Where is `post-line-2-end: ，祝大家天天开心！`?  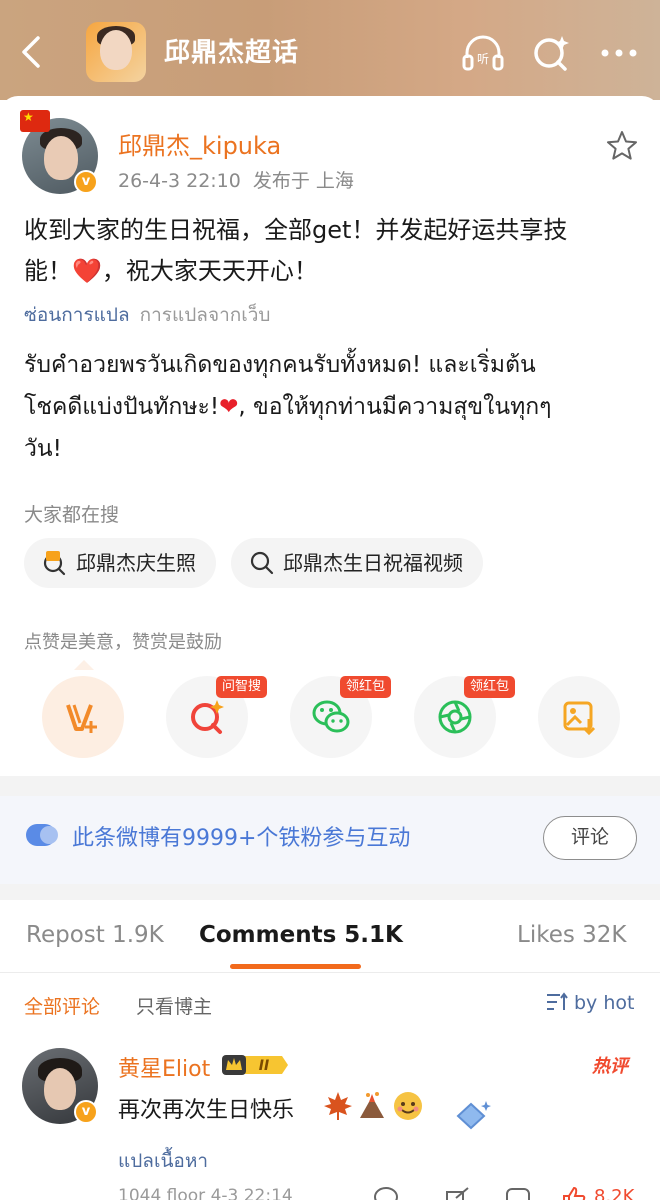 post-line-2-end: ，祝大家天天开心！ is located at coordinates (209, 271).